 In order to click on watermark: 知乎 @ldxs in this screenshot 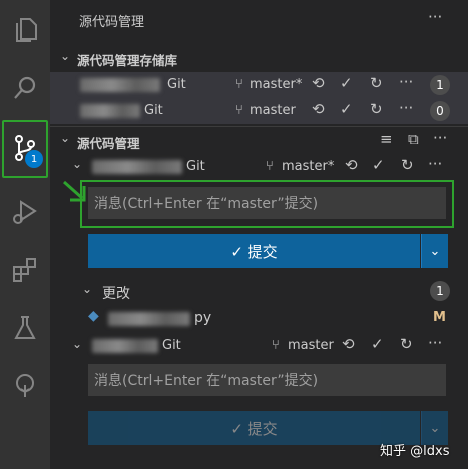, I will do `click(415, 451)`.